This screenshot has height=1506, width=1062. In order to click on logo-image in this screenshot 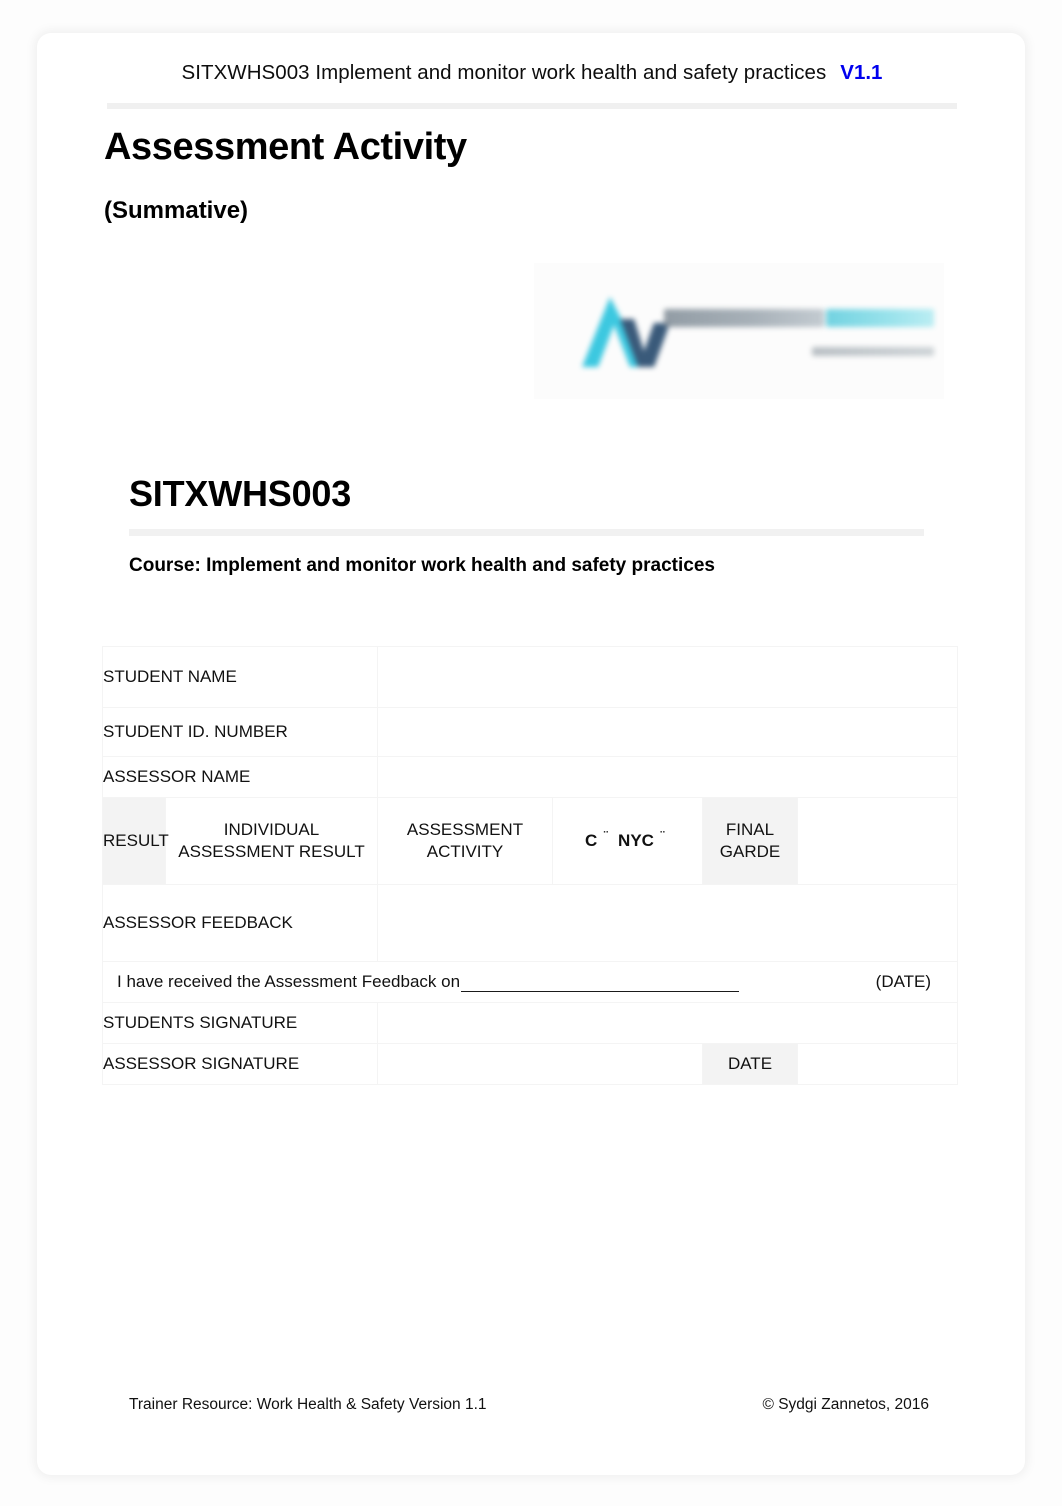, I will do `click(749, 333)`.